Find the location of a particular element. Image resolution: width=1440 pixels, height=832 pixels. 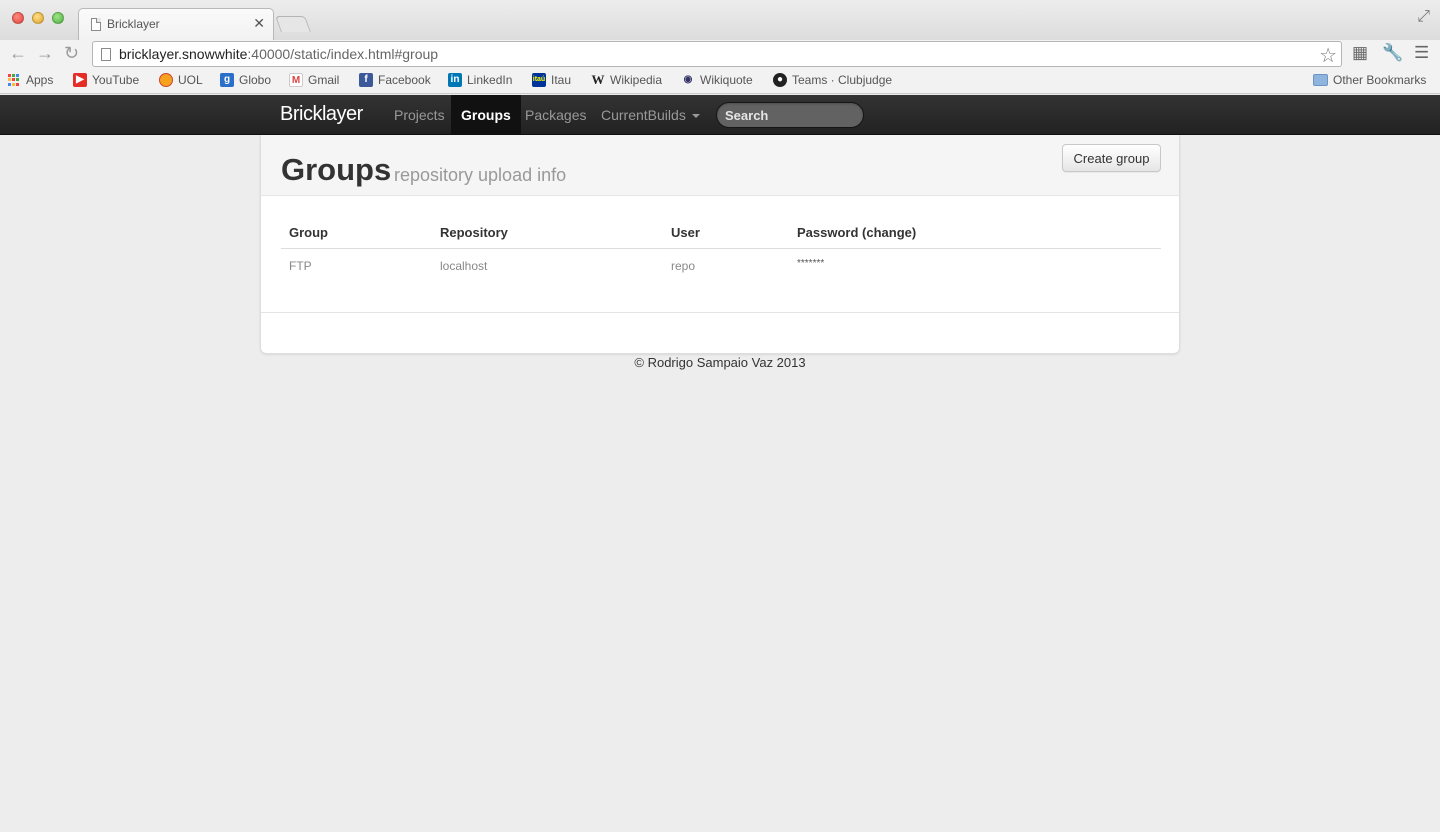

wrench-icon: 🔧 is located at coordinates (1392, 53).